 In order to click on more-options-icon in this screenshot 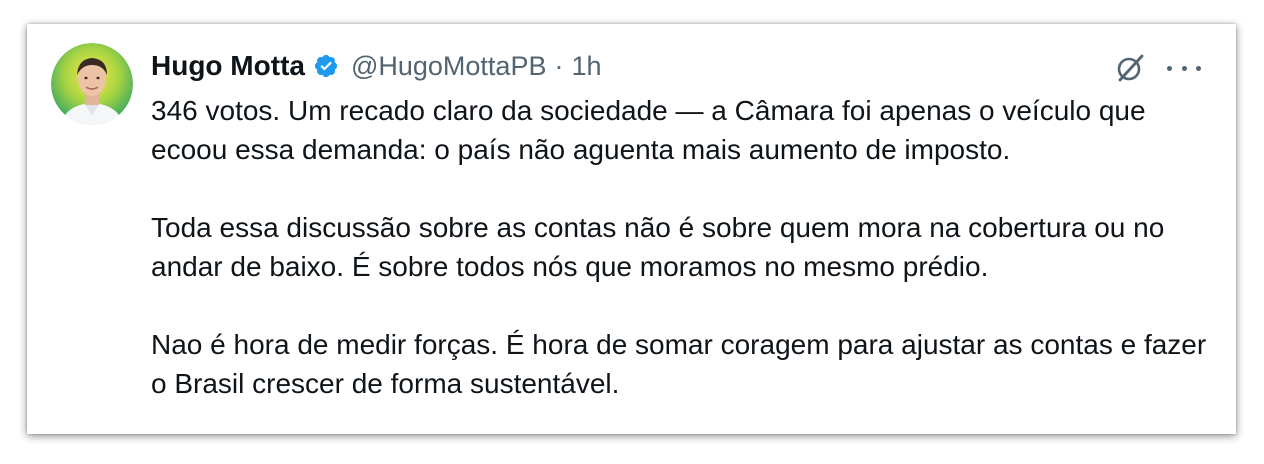, I will do `click(1184, 68)`.